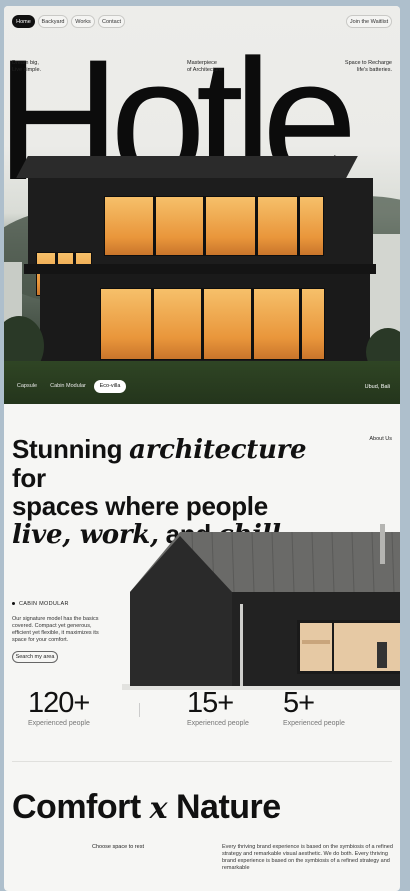 This screenshot has width=410, height=891. I want to click on bullet-icon, so click(13, 604).